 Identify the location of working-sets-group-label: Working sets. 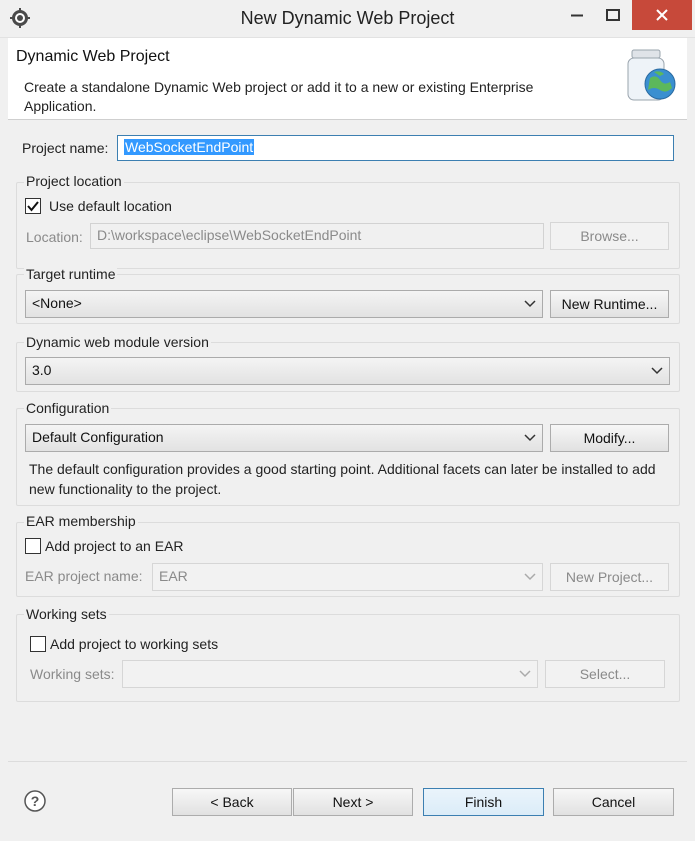
(66, 614).